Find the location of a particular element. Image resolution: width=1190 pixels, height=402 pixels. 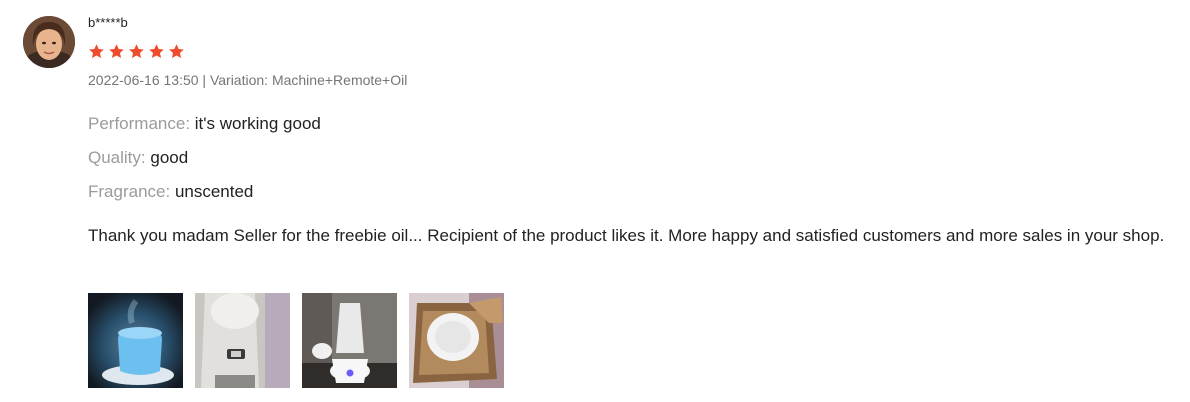

review-photos is located at coordinates (296, 340).